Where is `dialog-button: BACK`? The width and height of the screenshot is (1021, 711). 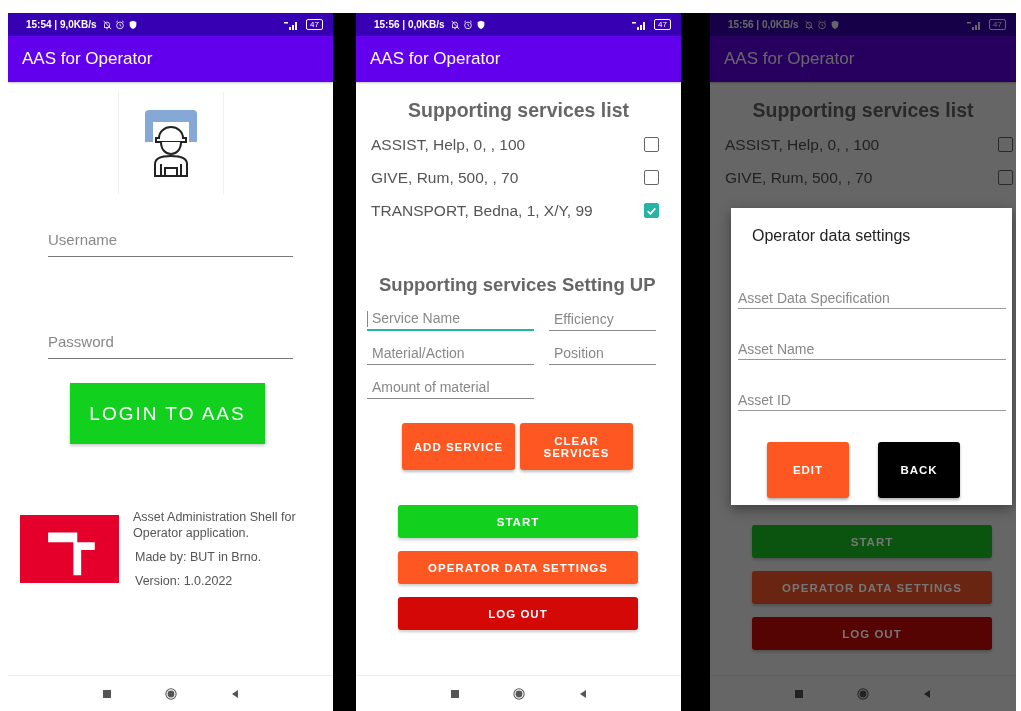 dialog-button: BACK is located at coordinates (919, 470).